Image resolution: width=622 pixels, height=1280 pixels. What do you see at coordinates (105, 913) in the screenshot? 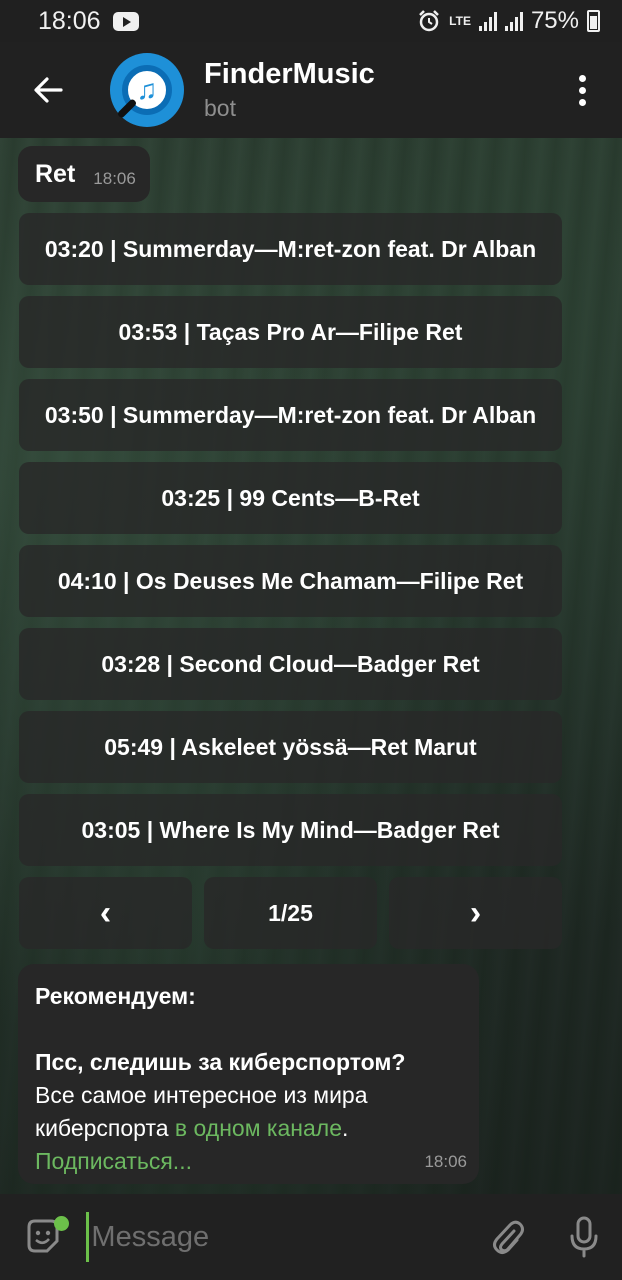
I see `prev-page-button: ‹` at bounding box center [105, 913].